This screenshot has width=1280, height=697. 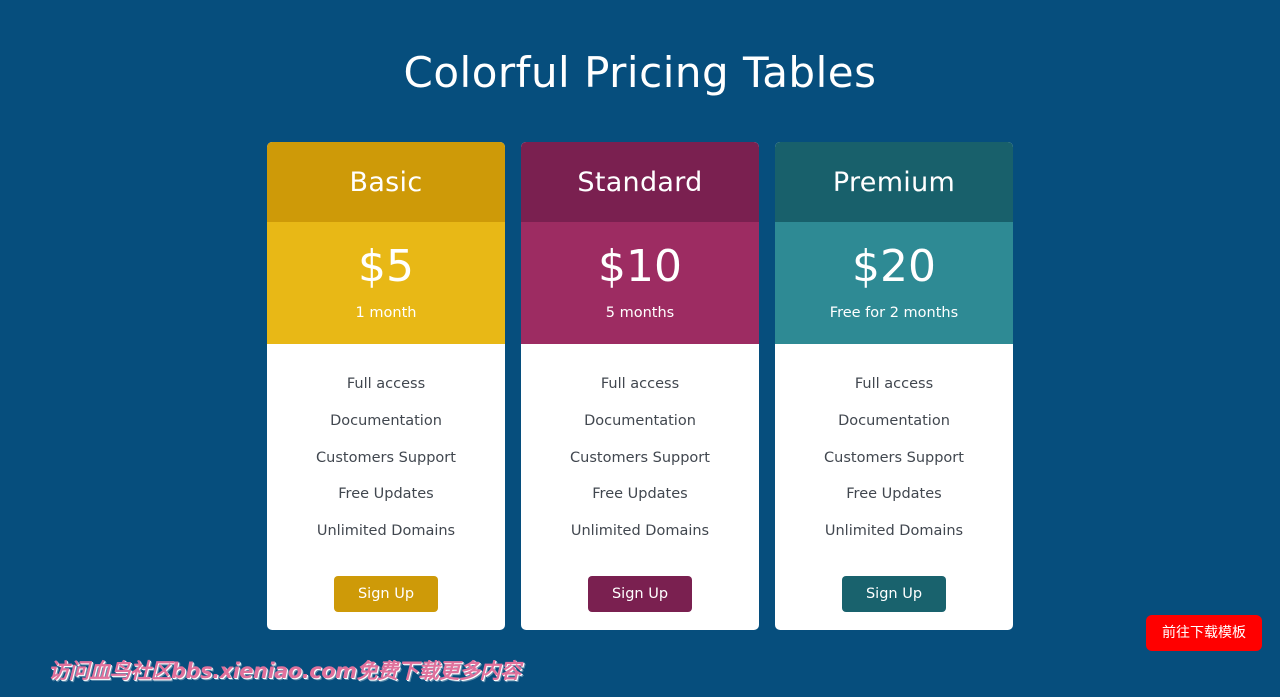 I want to click on sign-up-button-standard: Sign Up, so click(x=640, y=594).